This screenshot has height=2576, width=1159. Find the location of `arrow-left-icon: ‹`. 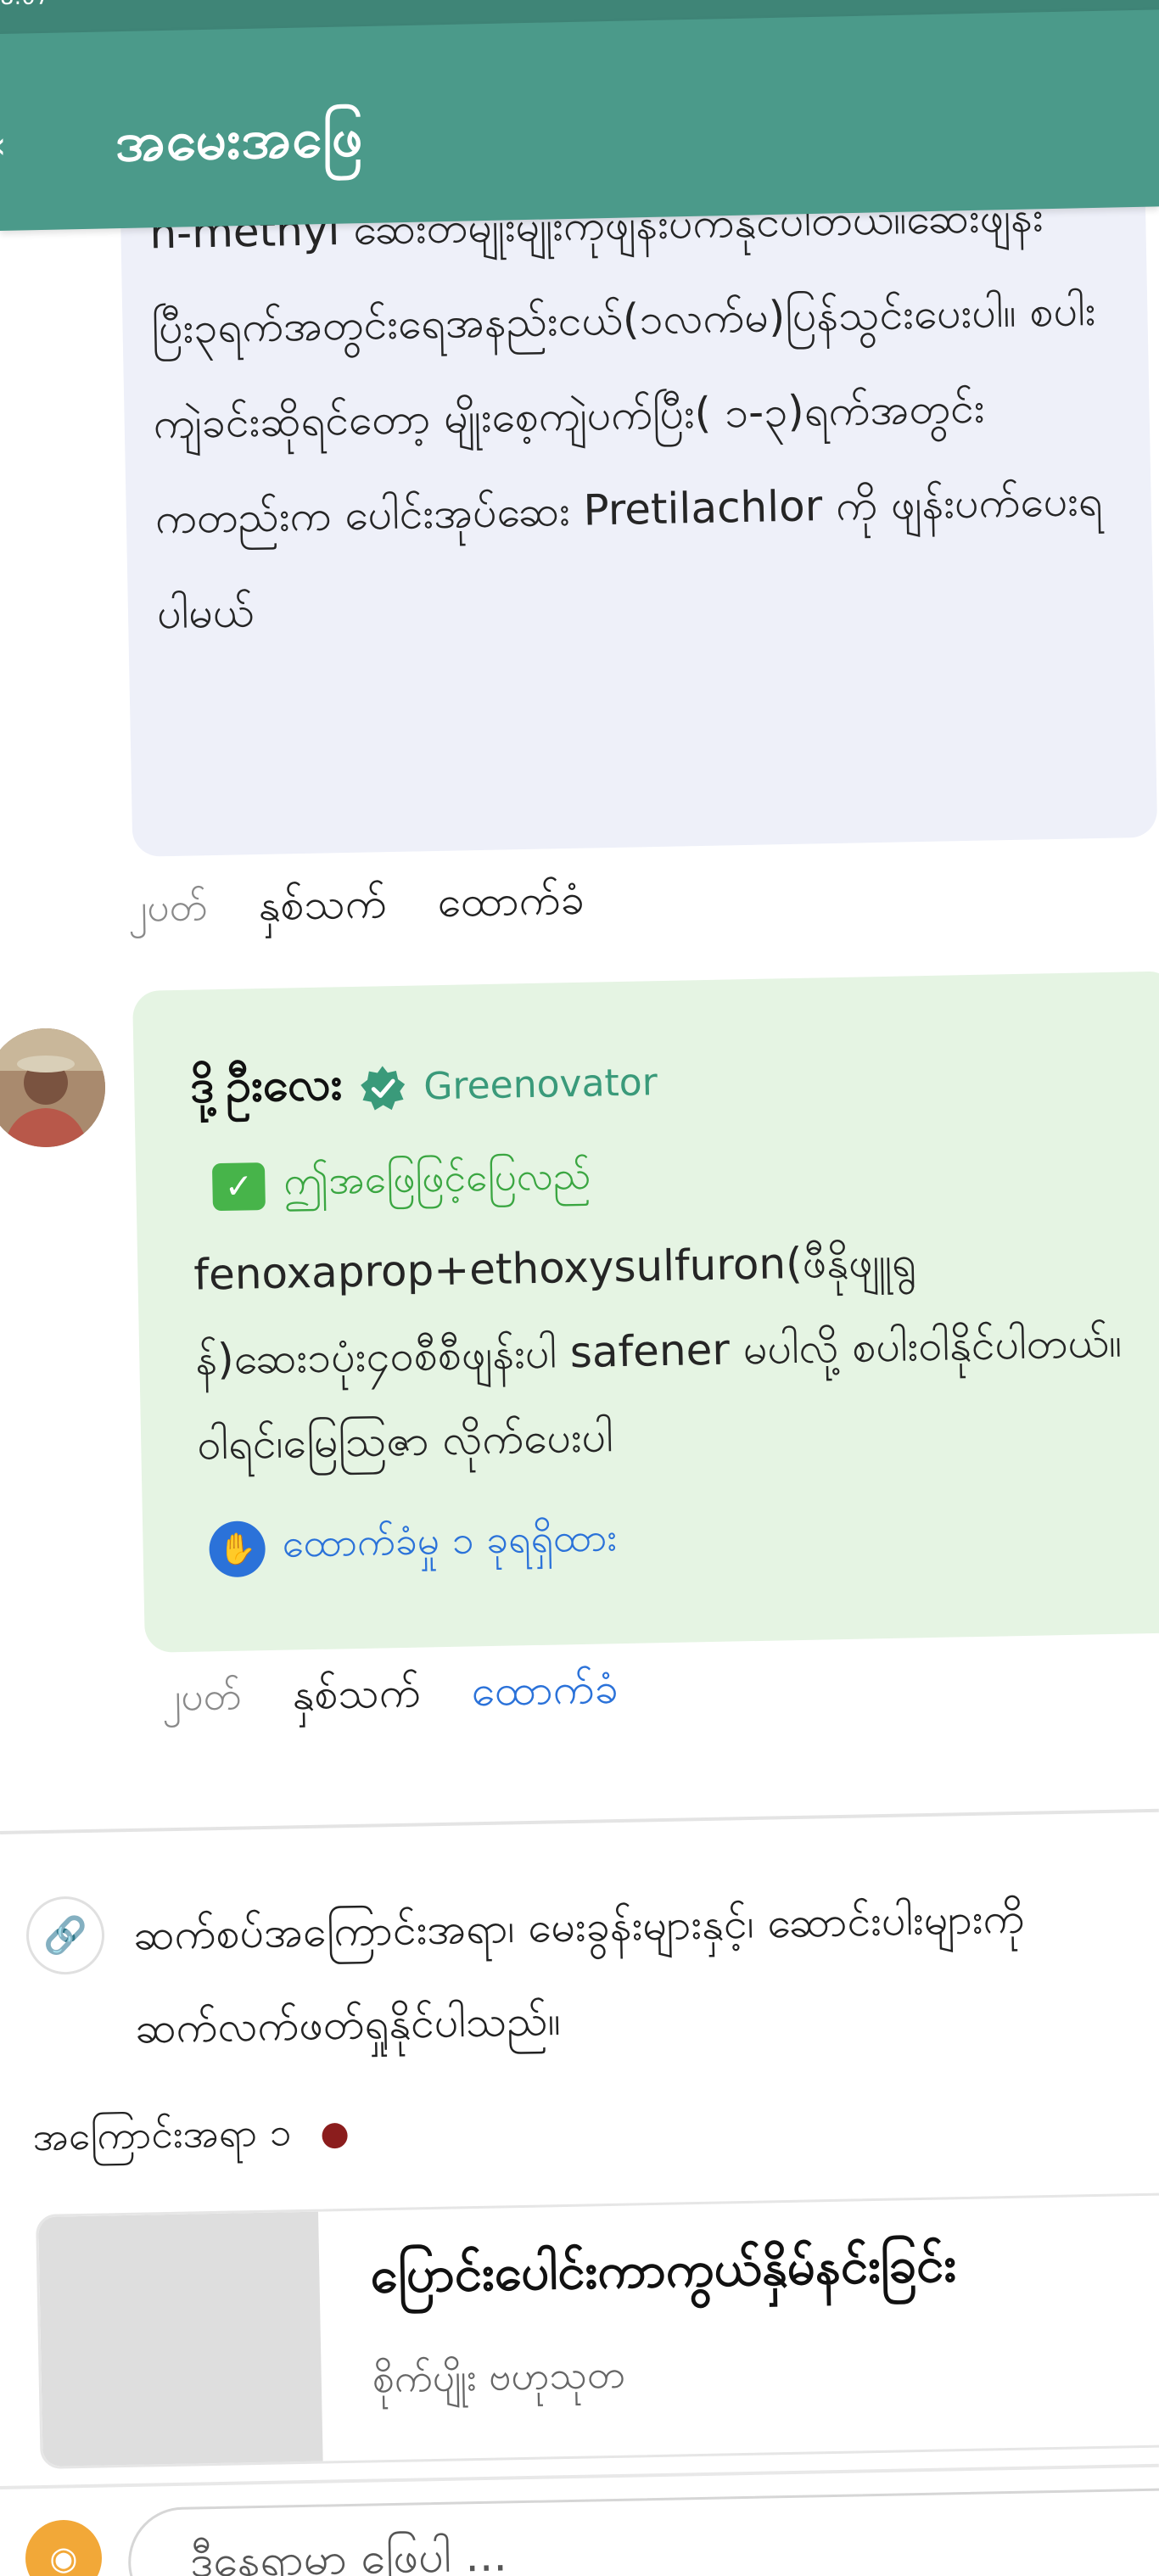

arrow-left-icon: ‹ is located at coordinates (8, 145).